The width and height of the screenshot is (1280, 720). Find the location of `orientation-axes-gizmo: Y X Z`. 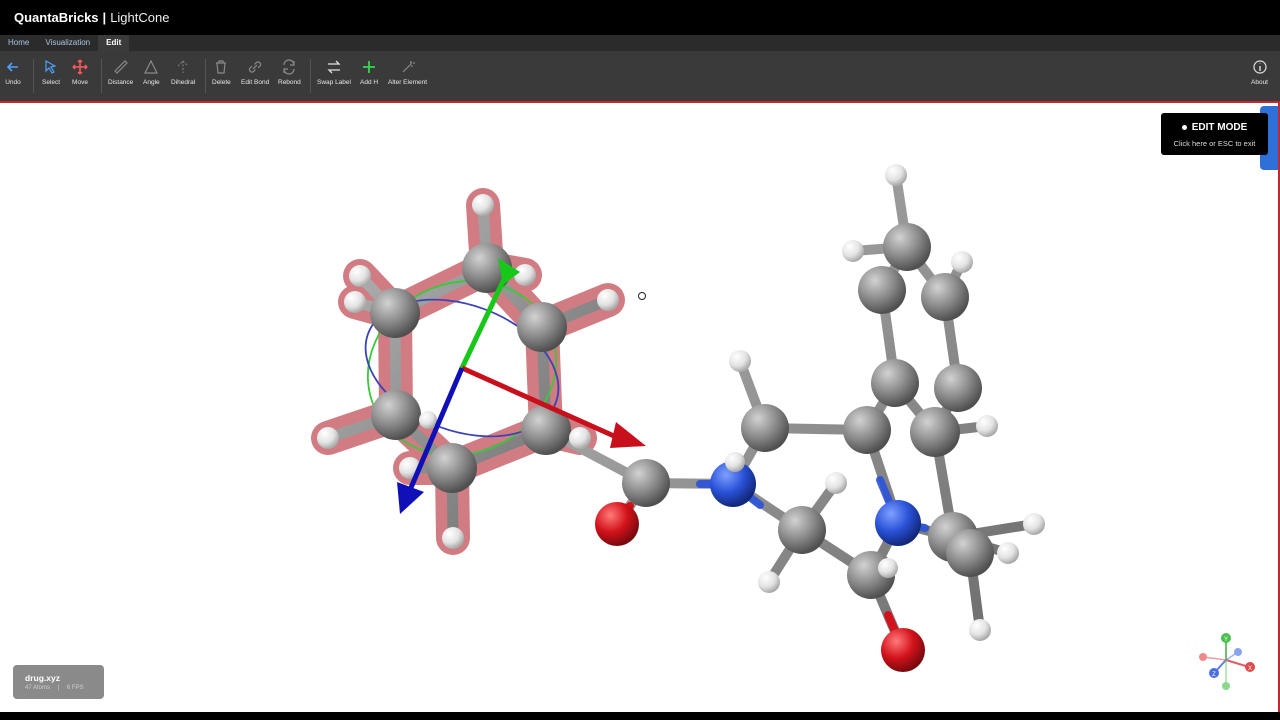

orientation-axes-gizmo: Y X Z is located at coordinates (1227, 661).